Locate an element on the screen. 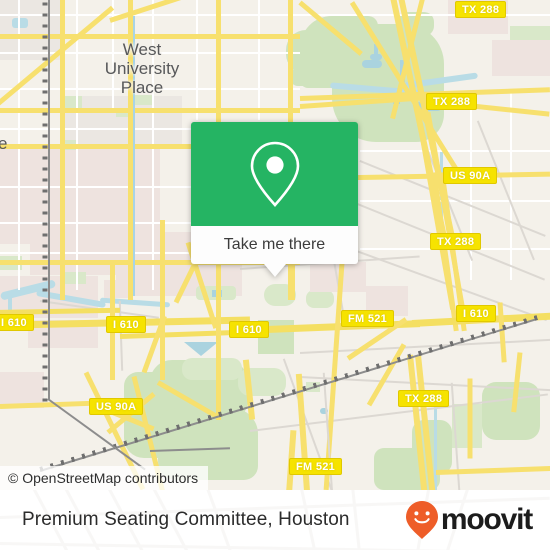 The height and width of the screenshot is (550, 550). railway-ties is located at coordinates (45, 202).